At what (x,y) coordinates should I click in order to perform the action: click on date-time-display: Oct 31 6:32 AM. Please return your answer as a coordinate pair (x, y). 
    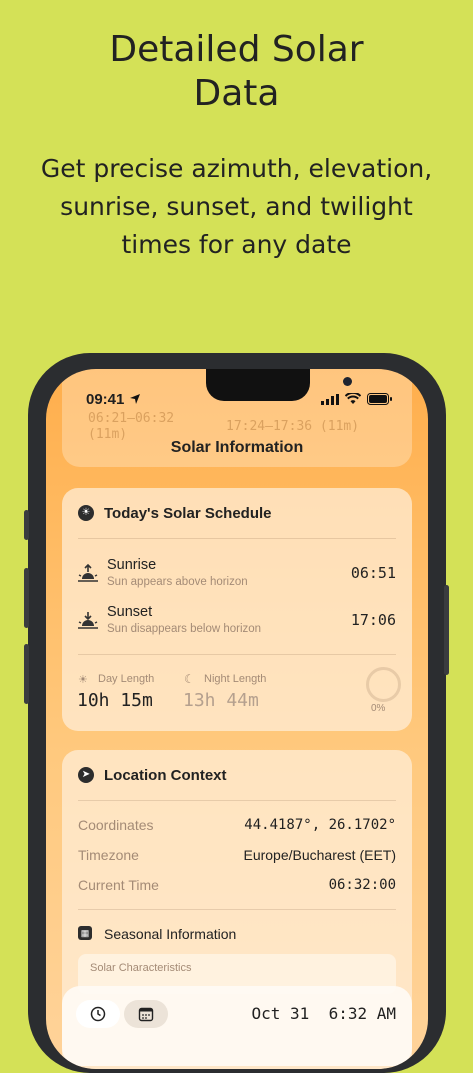
    Looking at the image, I should click on (324, 1013).